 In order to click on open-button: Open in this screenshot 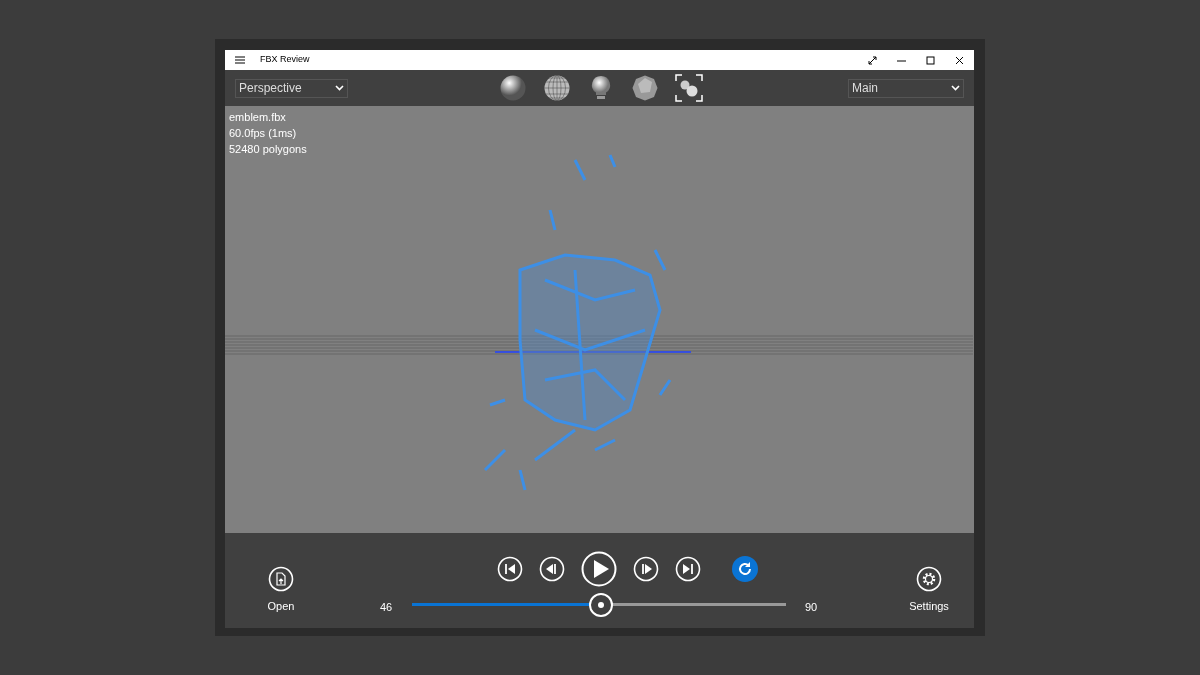, I will do `click(281, 590)`.